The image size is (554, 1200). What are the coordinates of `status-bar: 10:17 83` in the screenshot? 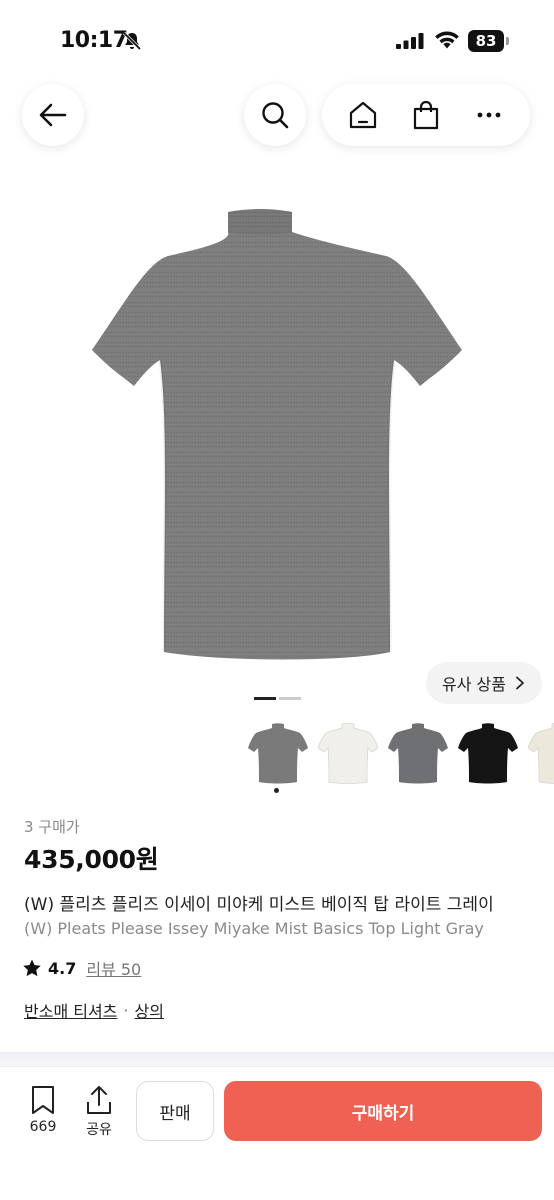 It's located at (277, 40).